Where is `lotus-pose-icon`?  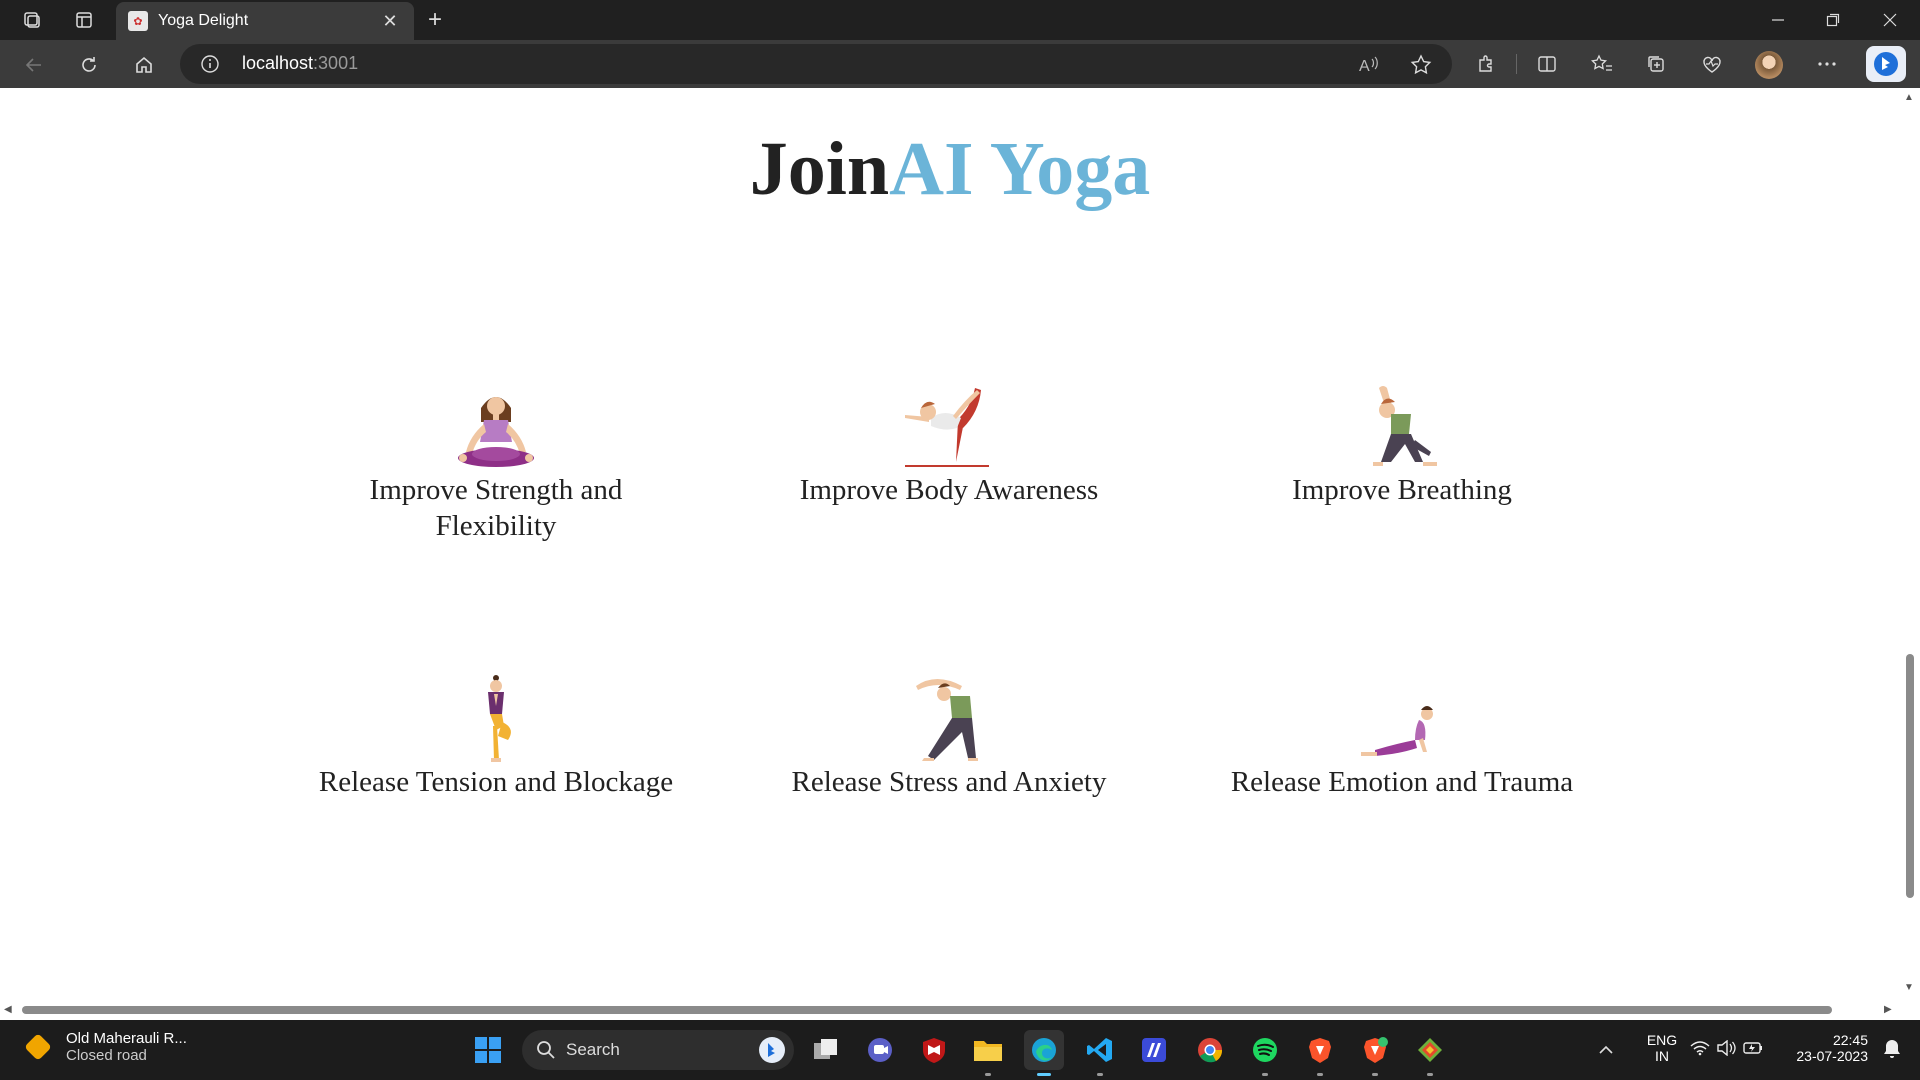
lotus-pose-icon is located at coordinates (496, 425).